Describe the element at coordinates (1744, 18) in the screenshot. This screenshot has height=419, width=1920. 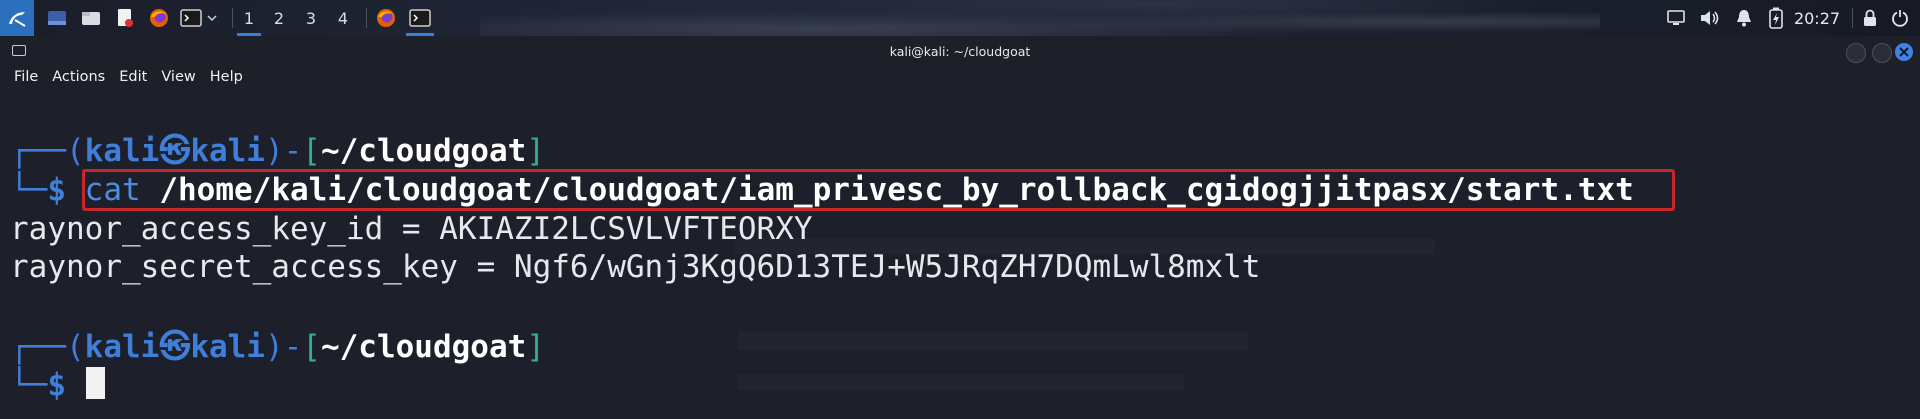
I see `notification-bell-icon` at that location.